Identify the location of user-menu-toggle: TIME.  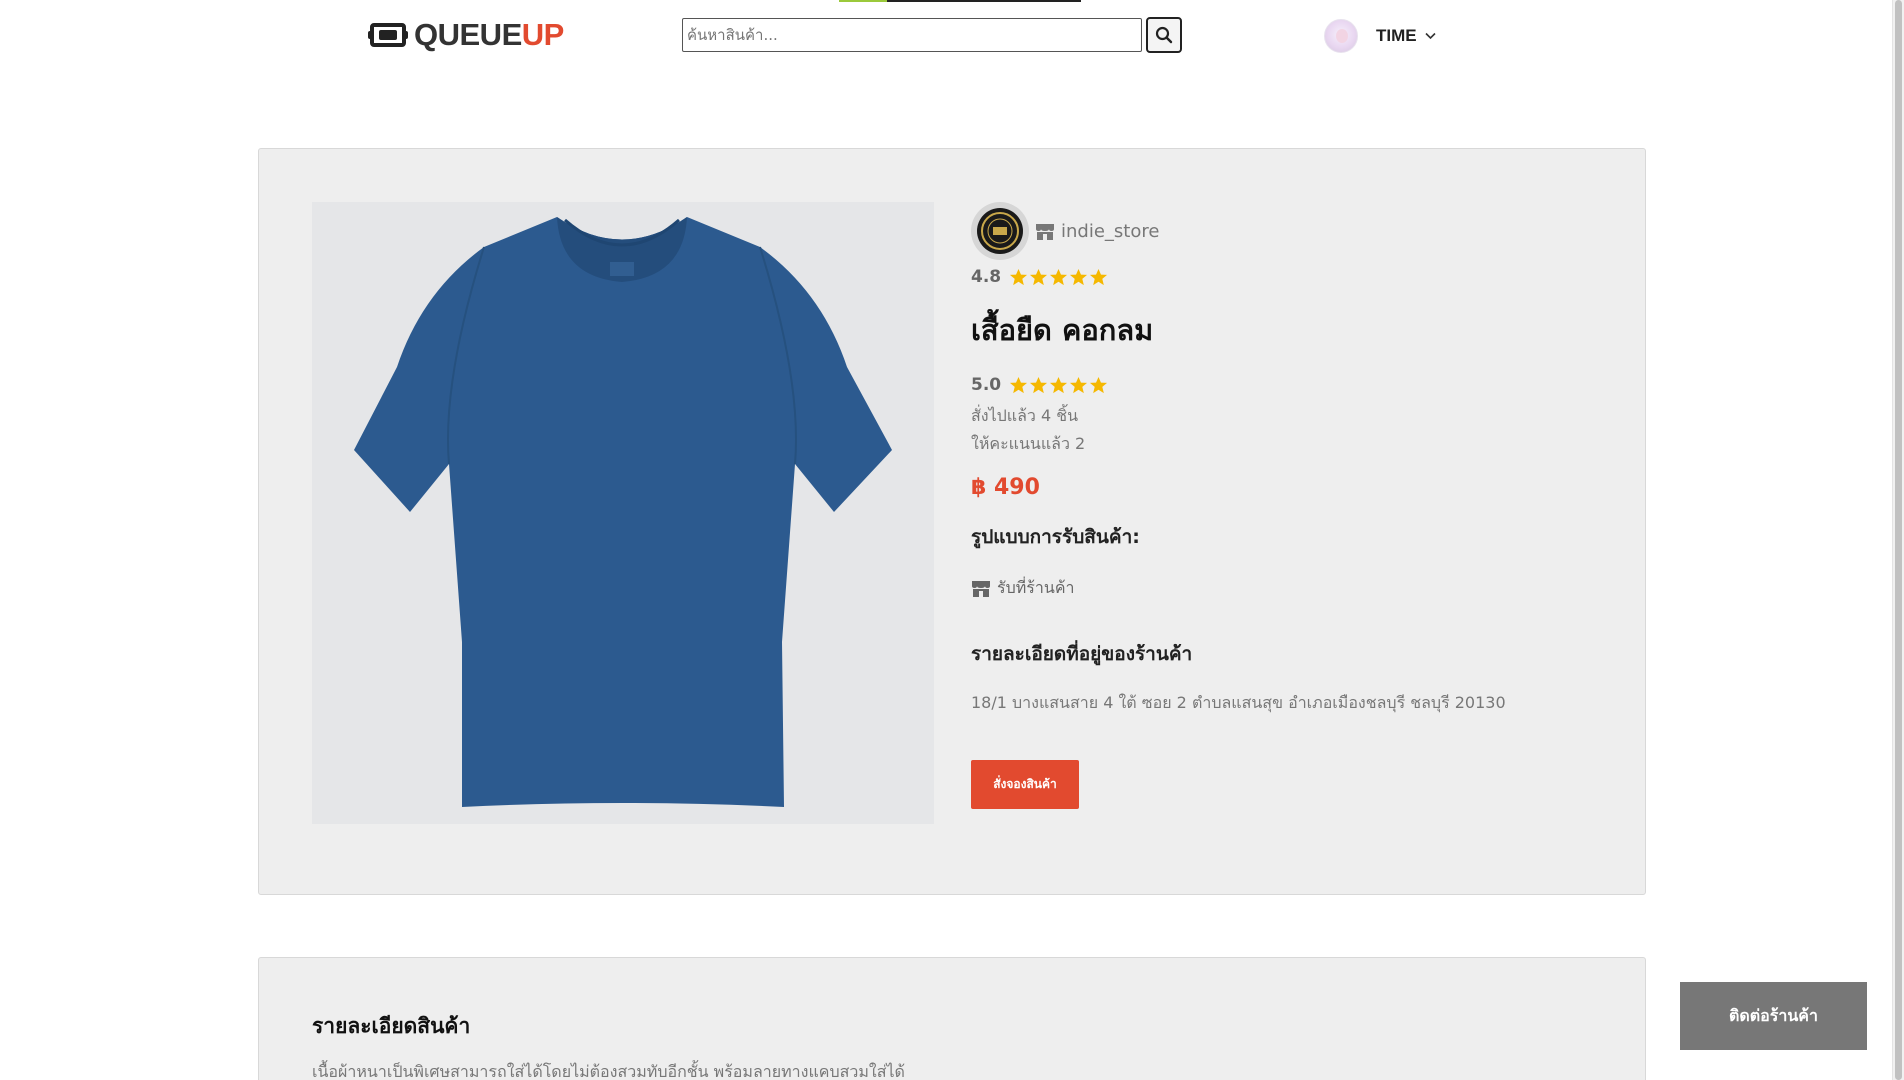
(1406, 36).